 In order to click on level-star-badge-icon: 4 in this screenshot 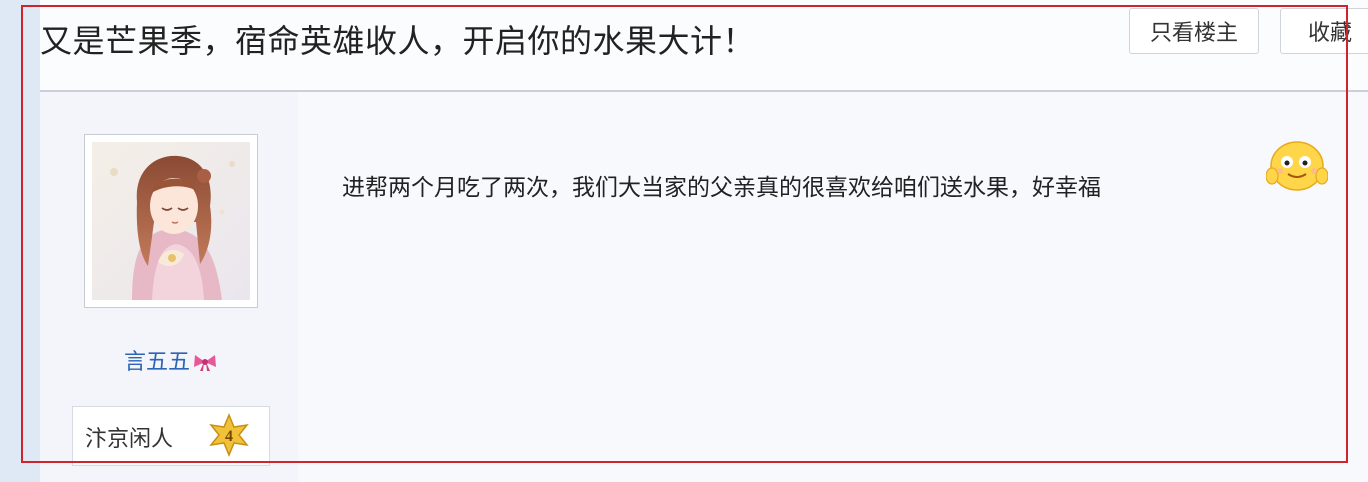, I will do `click(229, 435)`.